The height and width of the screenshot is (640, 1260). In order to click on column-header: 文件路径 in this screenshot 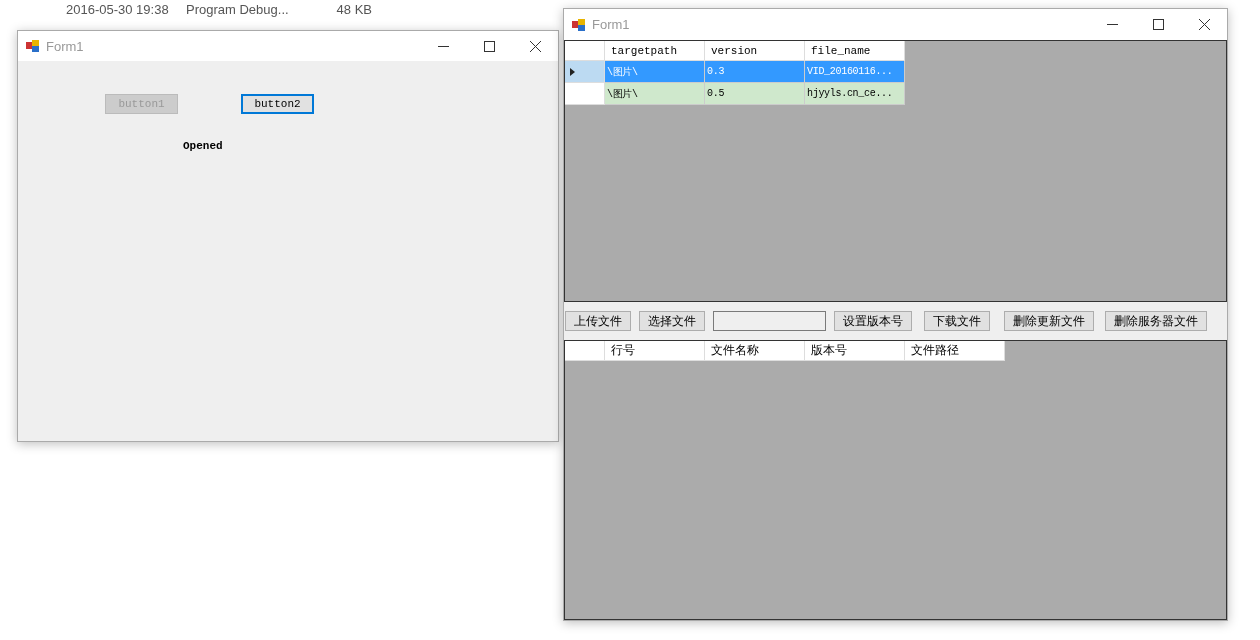, I will do `click(955, 351)`.